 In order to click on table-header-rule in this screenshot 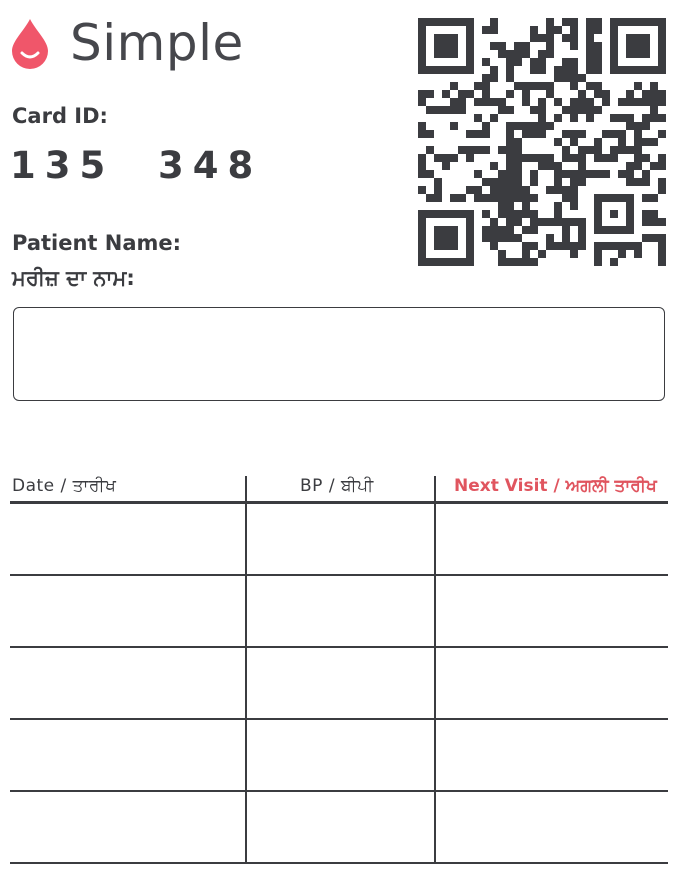, I will do `click(339, 502)`.